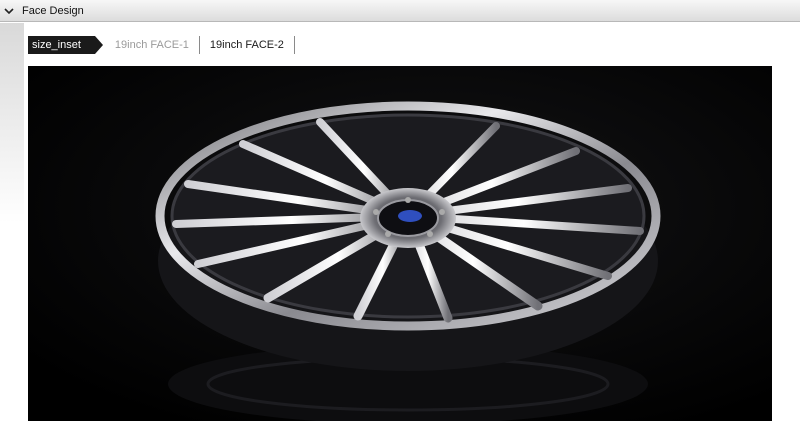 This screenshot has height=439, width=800. I want to click on collapse-button, so click(9, 11).